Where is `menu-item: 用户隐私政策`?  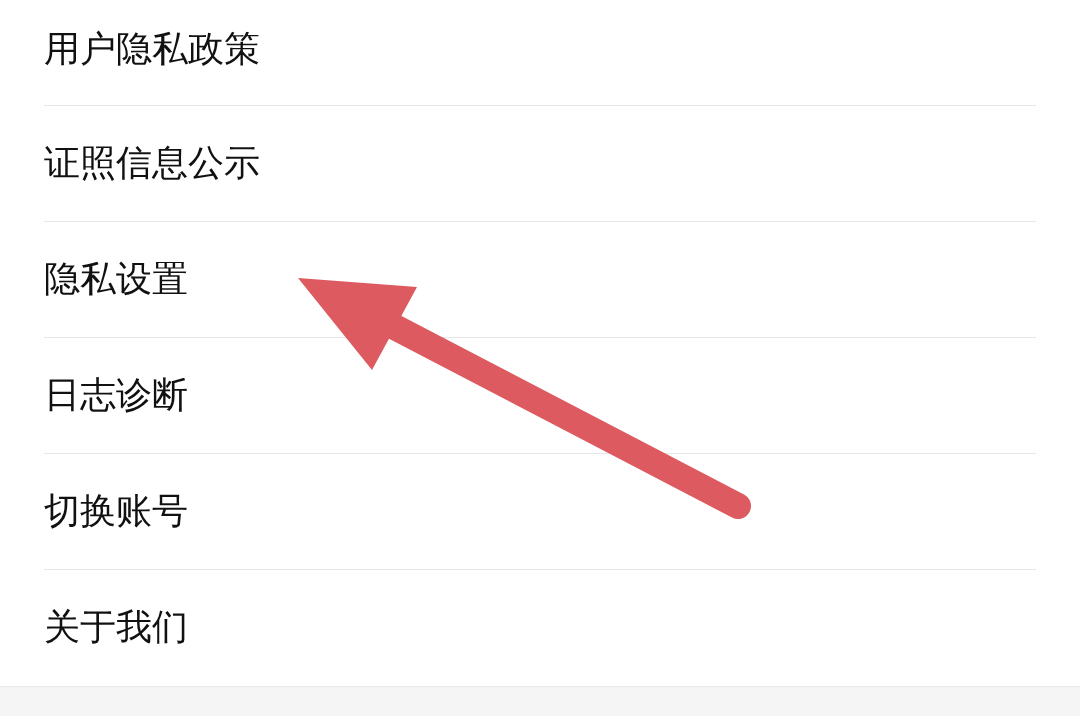
menu-item: 用户隐私政策 is located at coordinates (152, 49).